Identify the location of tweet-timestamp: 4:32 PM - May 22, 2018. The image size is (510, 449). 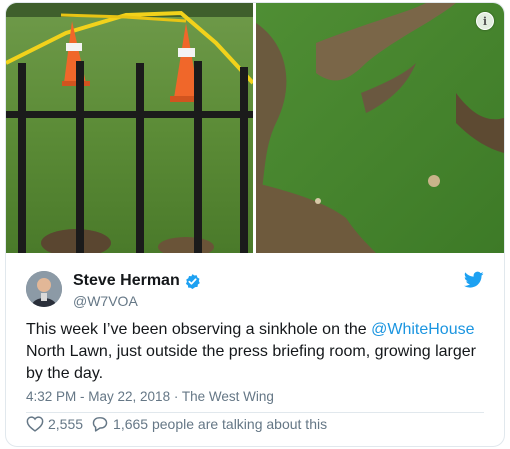
(98, 396).